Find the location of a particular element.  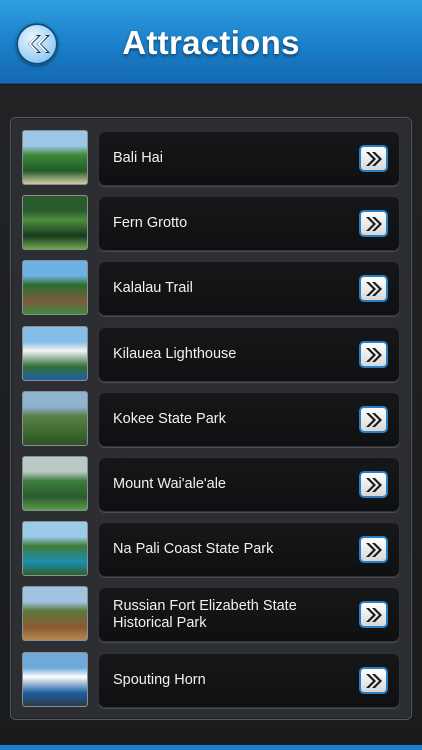

attraction-label: Kokee State Park is located at coordinates (169, 419).